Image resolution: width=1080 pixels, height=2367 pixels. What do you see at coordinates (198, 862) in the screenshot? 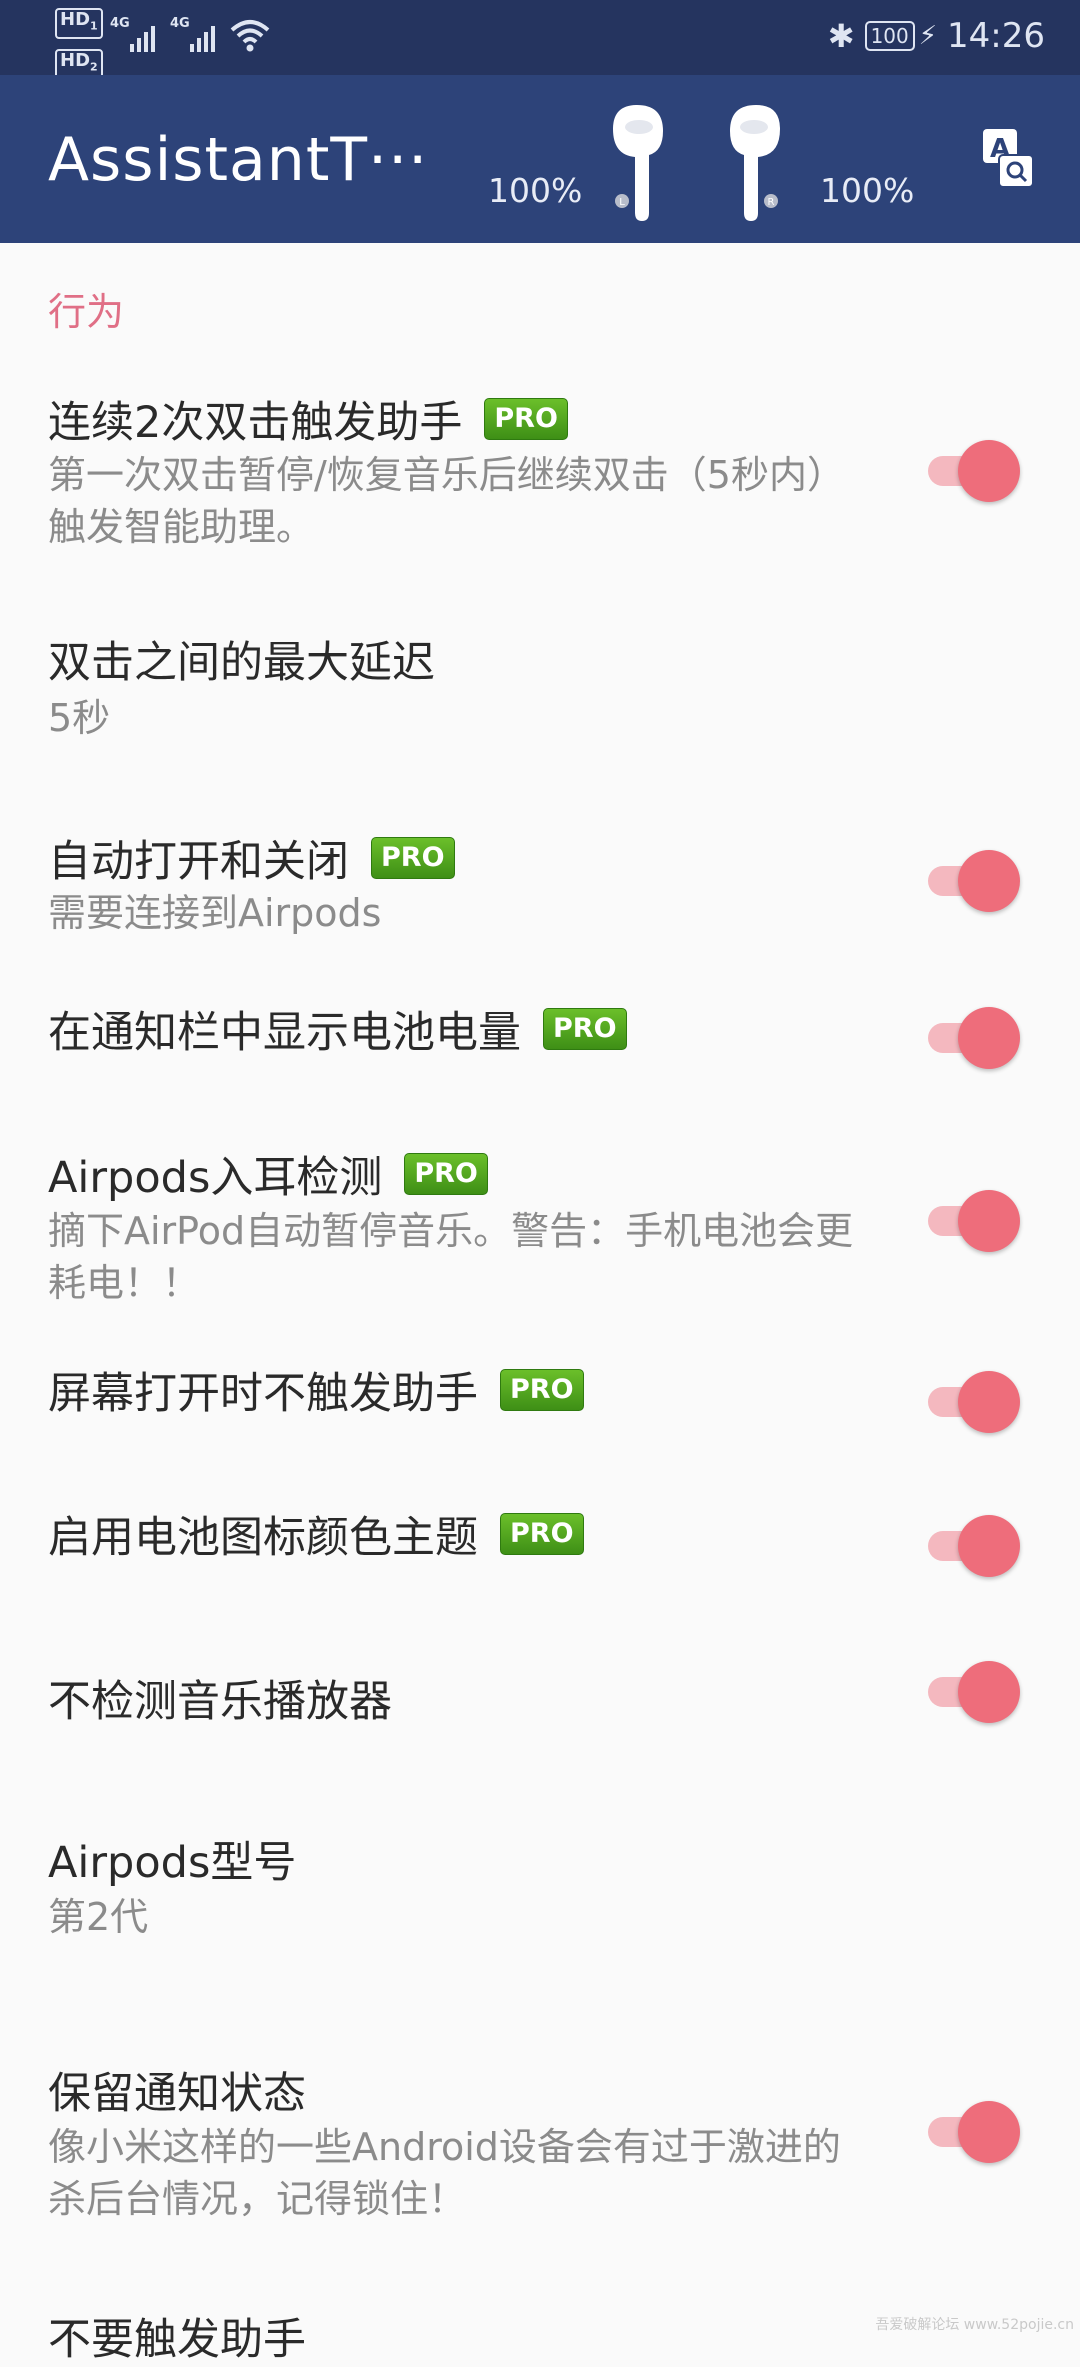
I see `setting-title: 自动打开和关闭` at bounding box center [198, 862].